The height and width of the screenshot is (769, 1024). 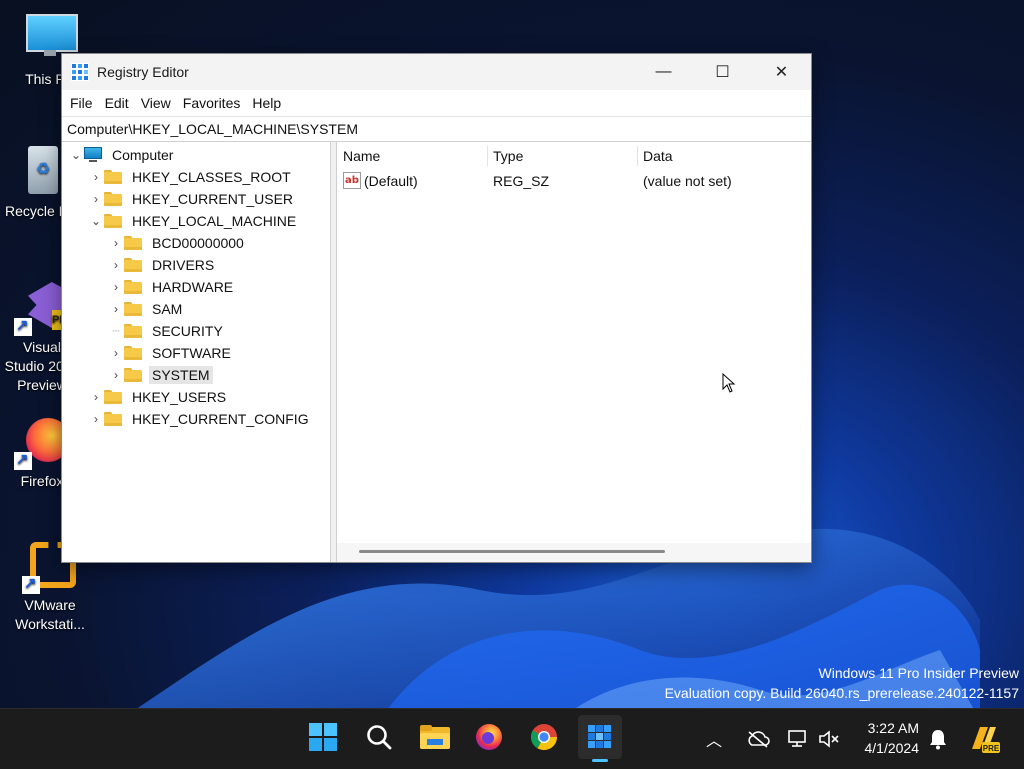 I want to click on maximize-button: ☐, so click(x=722, y=72).